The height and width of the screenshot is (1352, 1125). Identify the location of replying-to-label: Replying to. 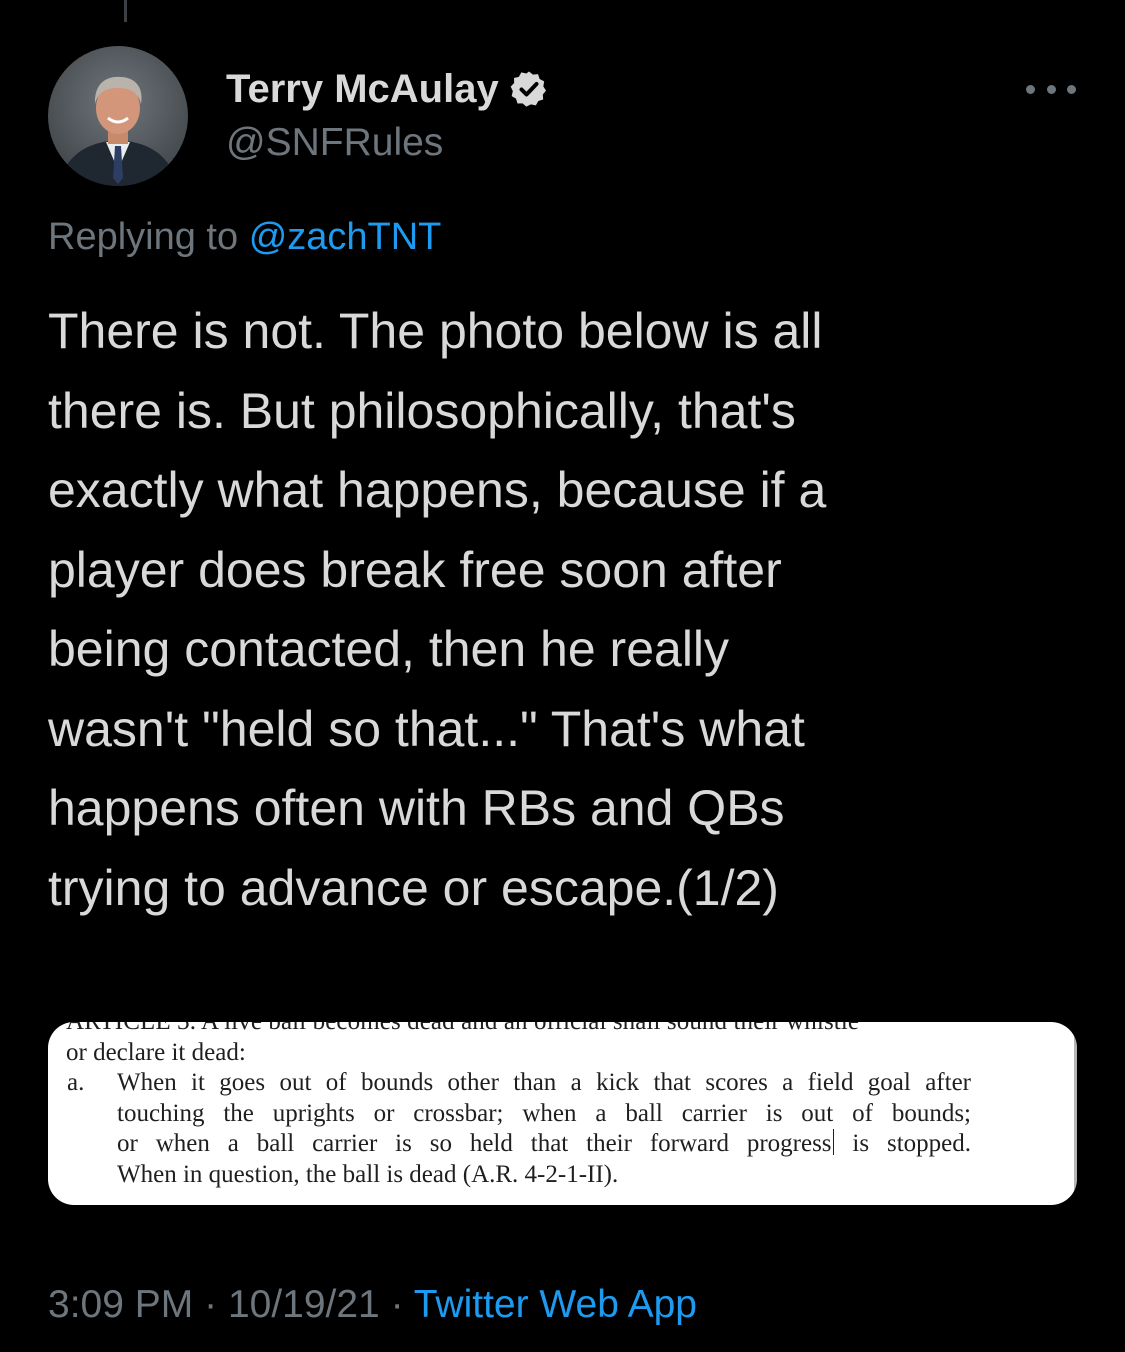
(143, 237).